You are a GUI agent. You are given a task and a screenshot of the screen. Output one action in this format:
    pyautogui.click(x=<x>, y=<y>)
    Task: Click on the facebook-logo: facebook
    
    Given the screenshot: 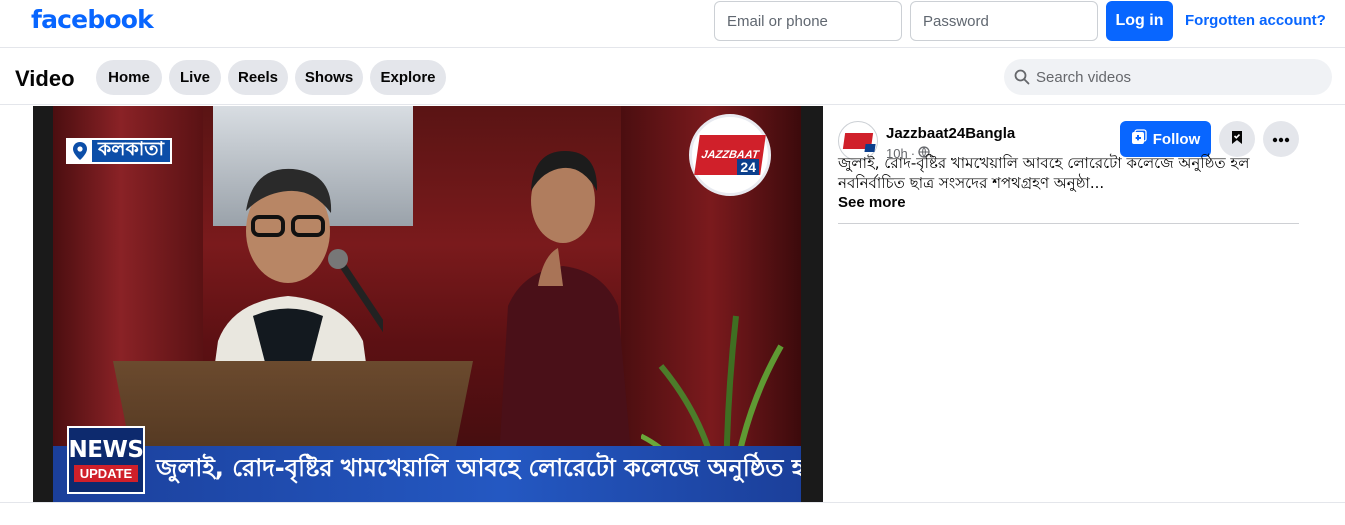 What is the action you would take?
    pyautogui.click(x=92, y=19)
    